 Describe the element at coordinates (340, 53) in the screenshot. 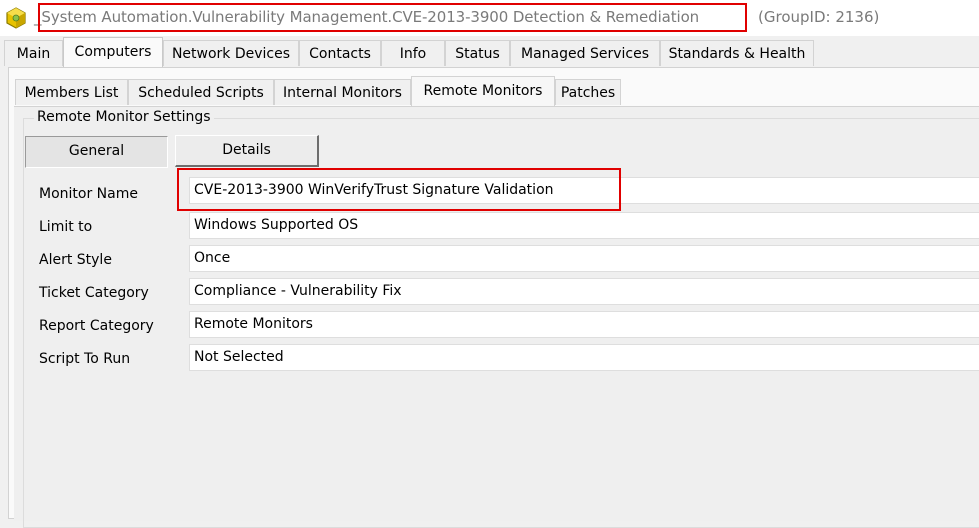

I see `tab-contacts: Contacts` at that location.